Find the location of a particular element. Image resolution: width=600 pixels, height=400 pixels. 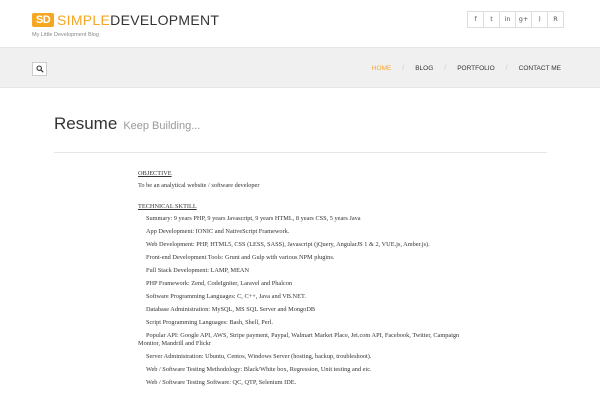

site-logo: SD SIMPLEDEVELOPMENT is located at coordinates (125, 20).